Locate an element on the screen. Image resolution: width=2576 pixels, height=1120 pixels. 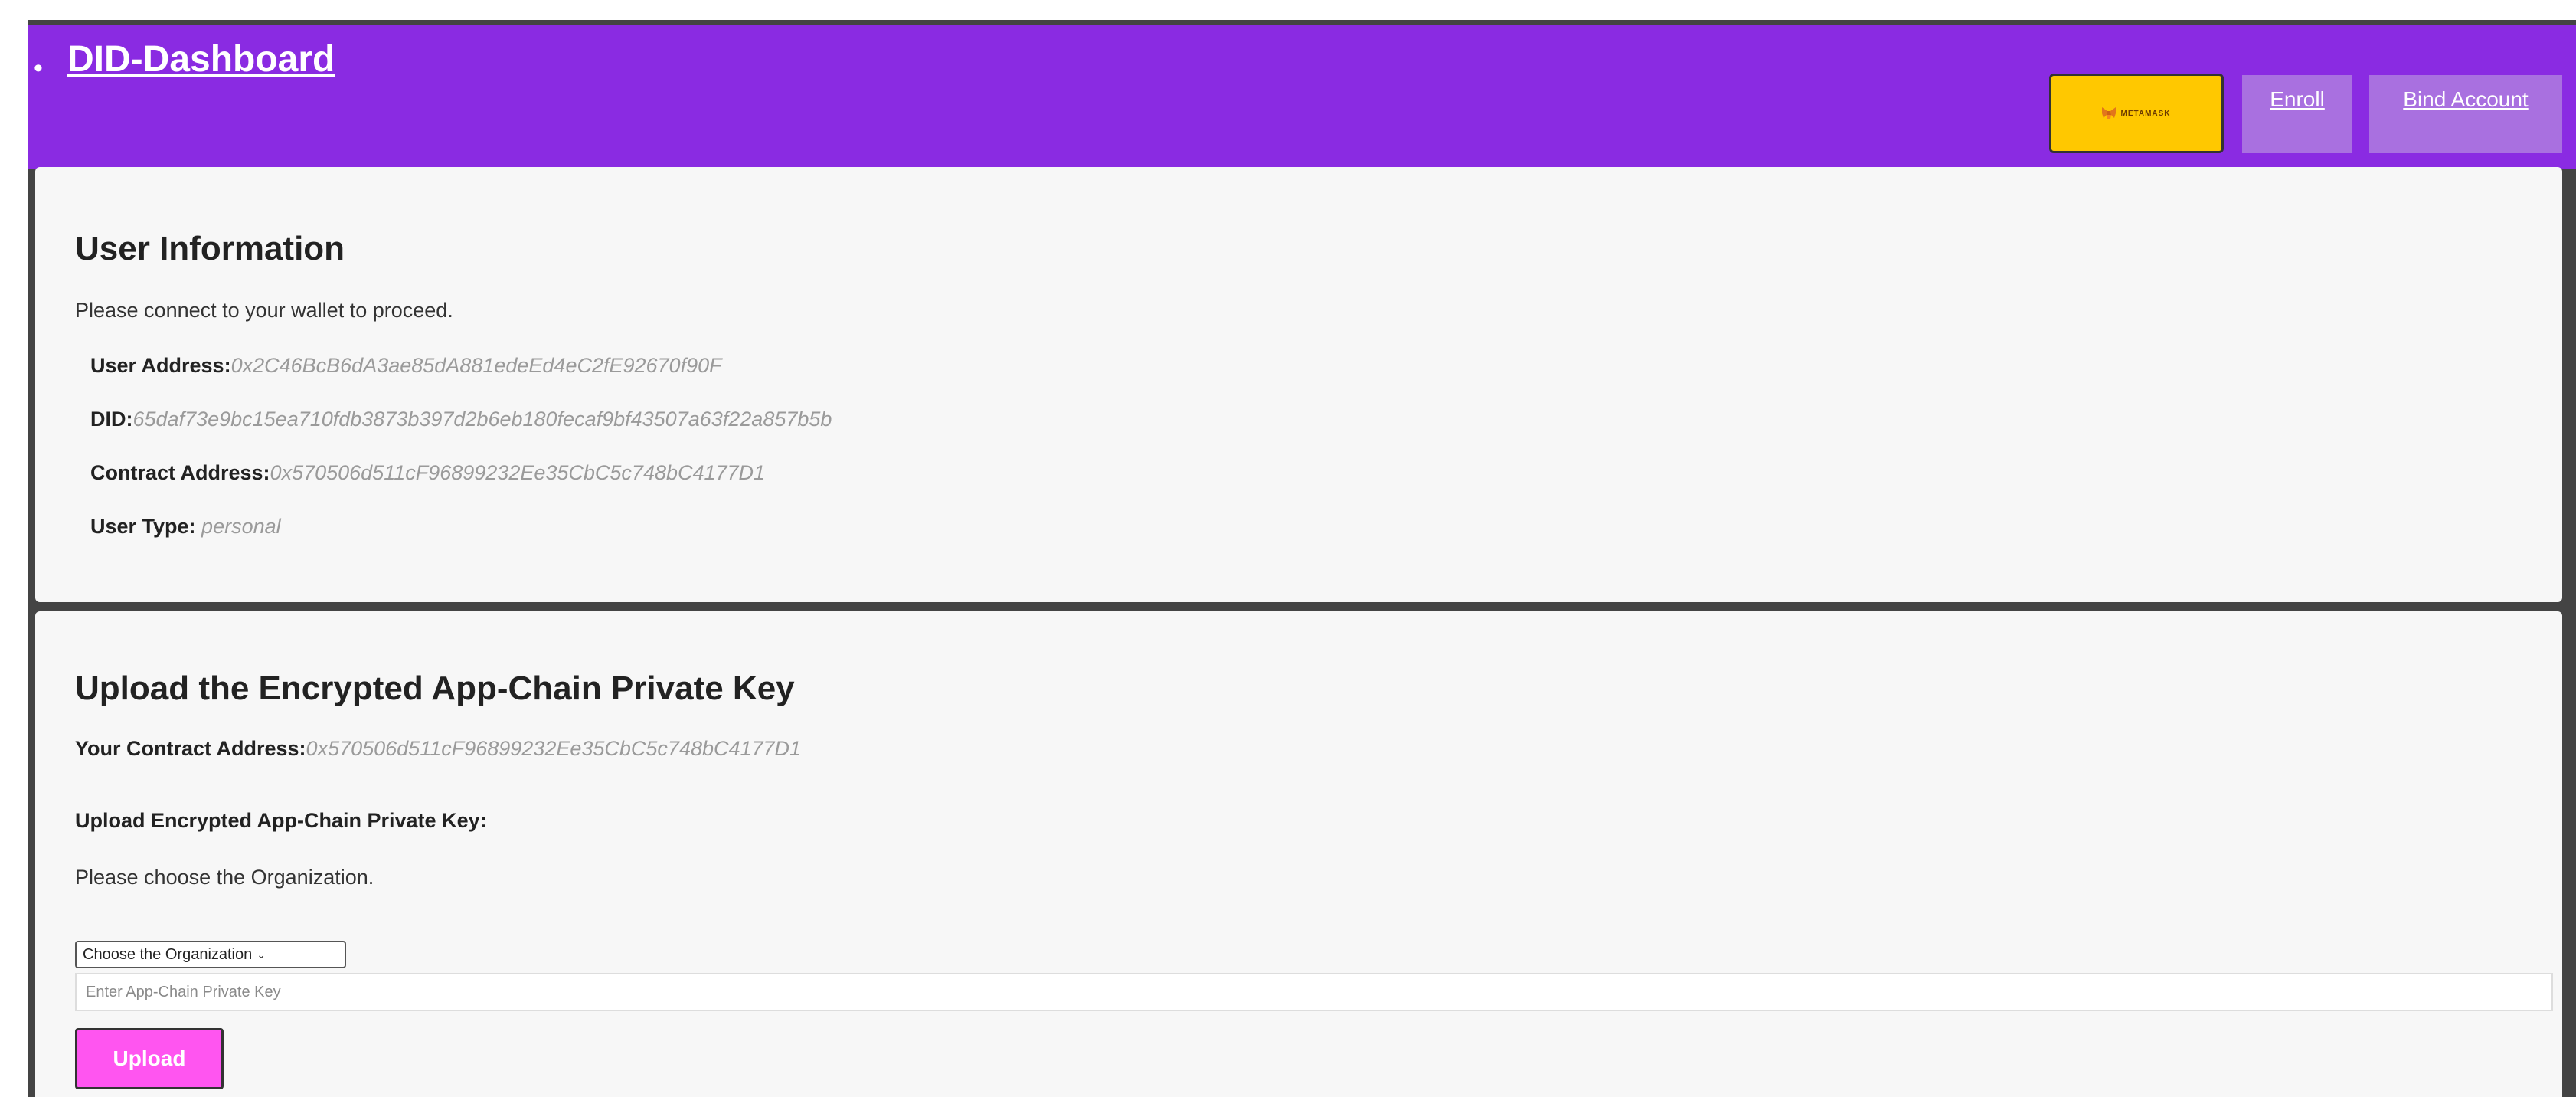
choose-organization-prompt: Please choose the Organization. is located at coordinates (224, 877).